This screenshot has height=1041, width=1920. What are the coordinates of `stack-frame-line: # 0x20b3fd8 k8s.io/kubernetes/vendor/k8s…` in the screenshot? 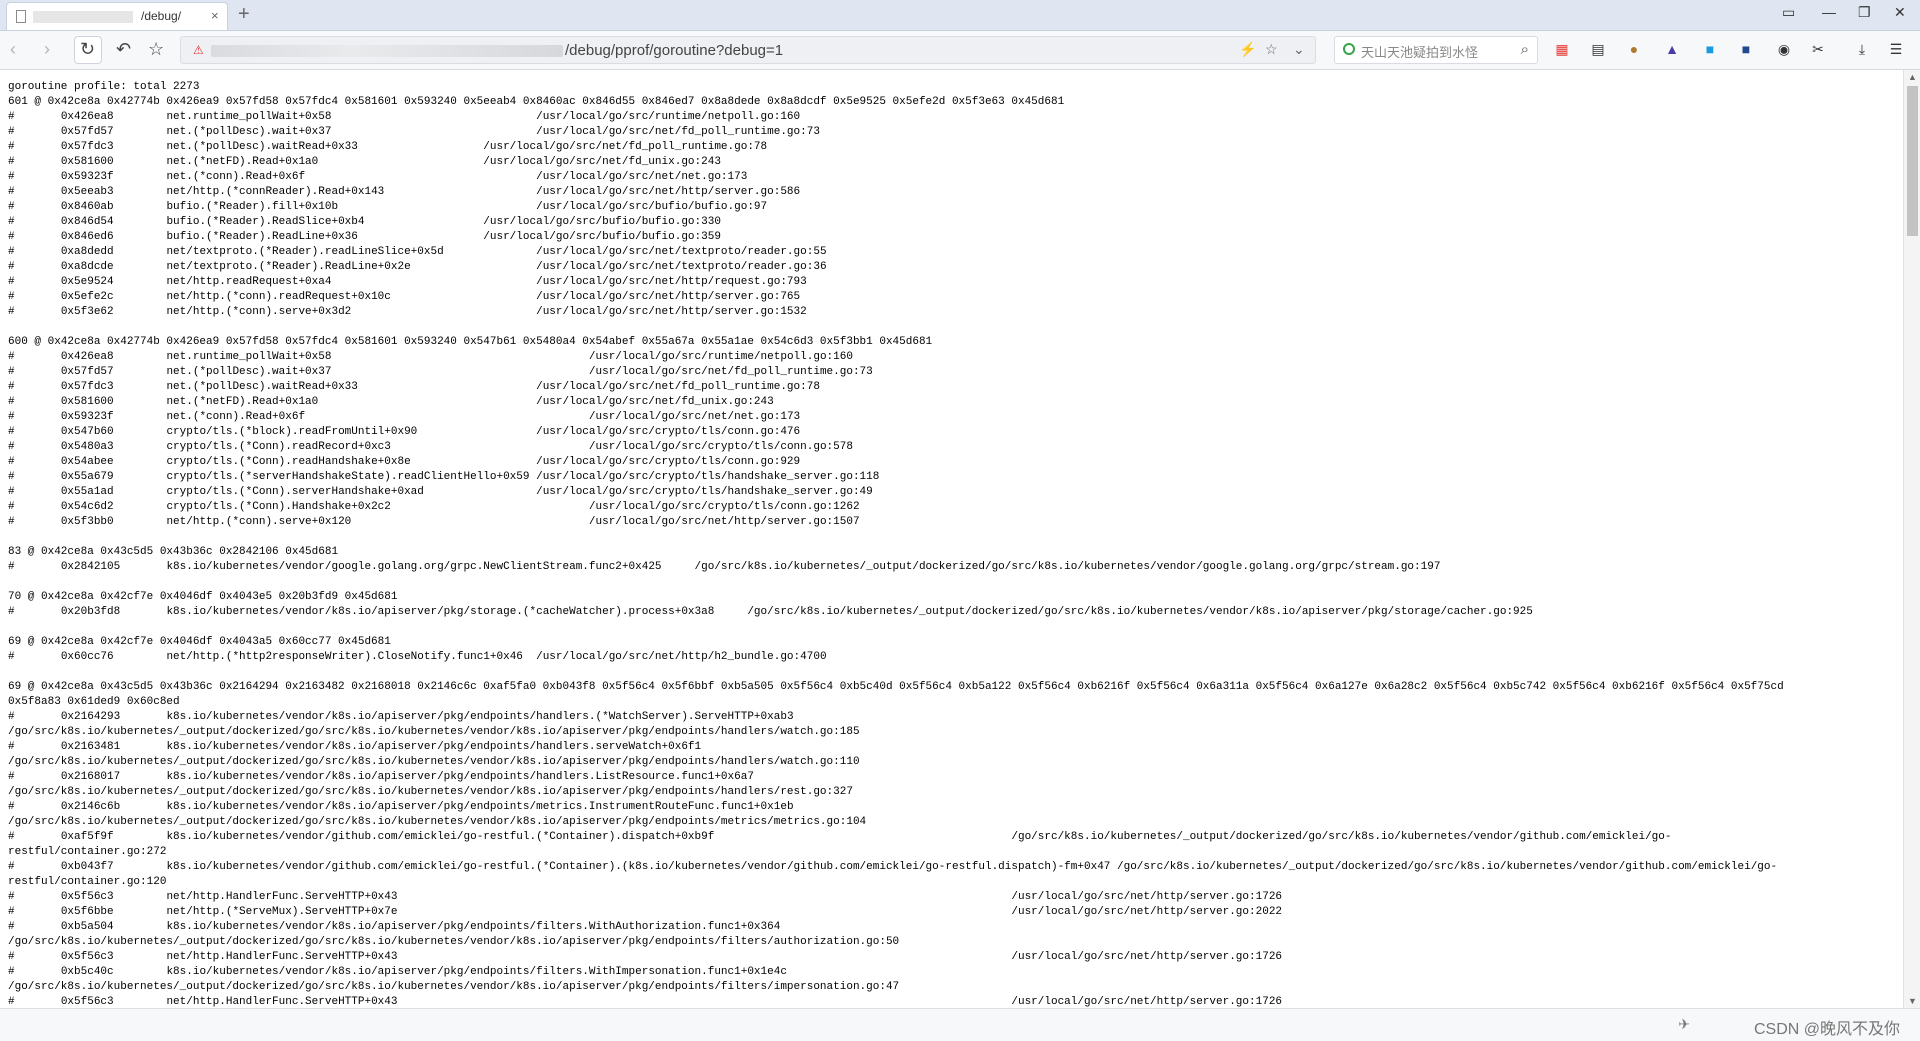 It's located at (770, 612).